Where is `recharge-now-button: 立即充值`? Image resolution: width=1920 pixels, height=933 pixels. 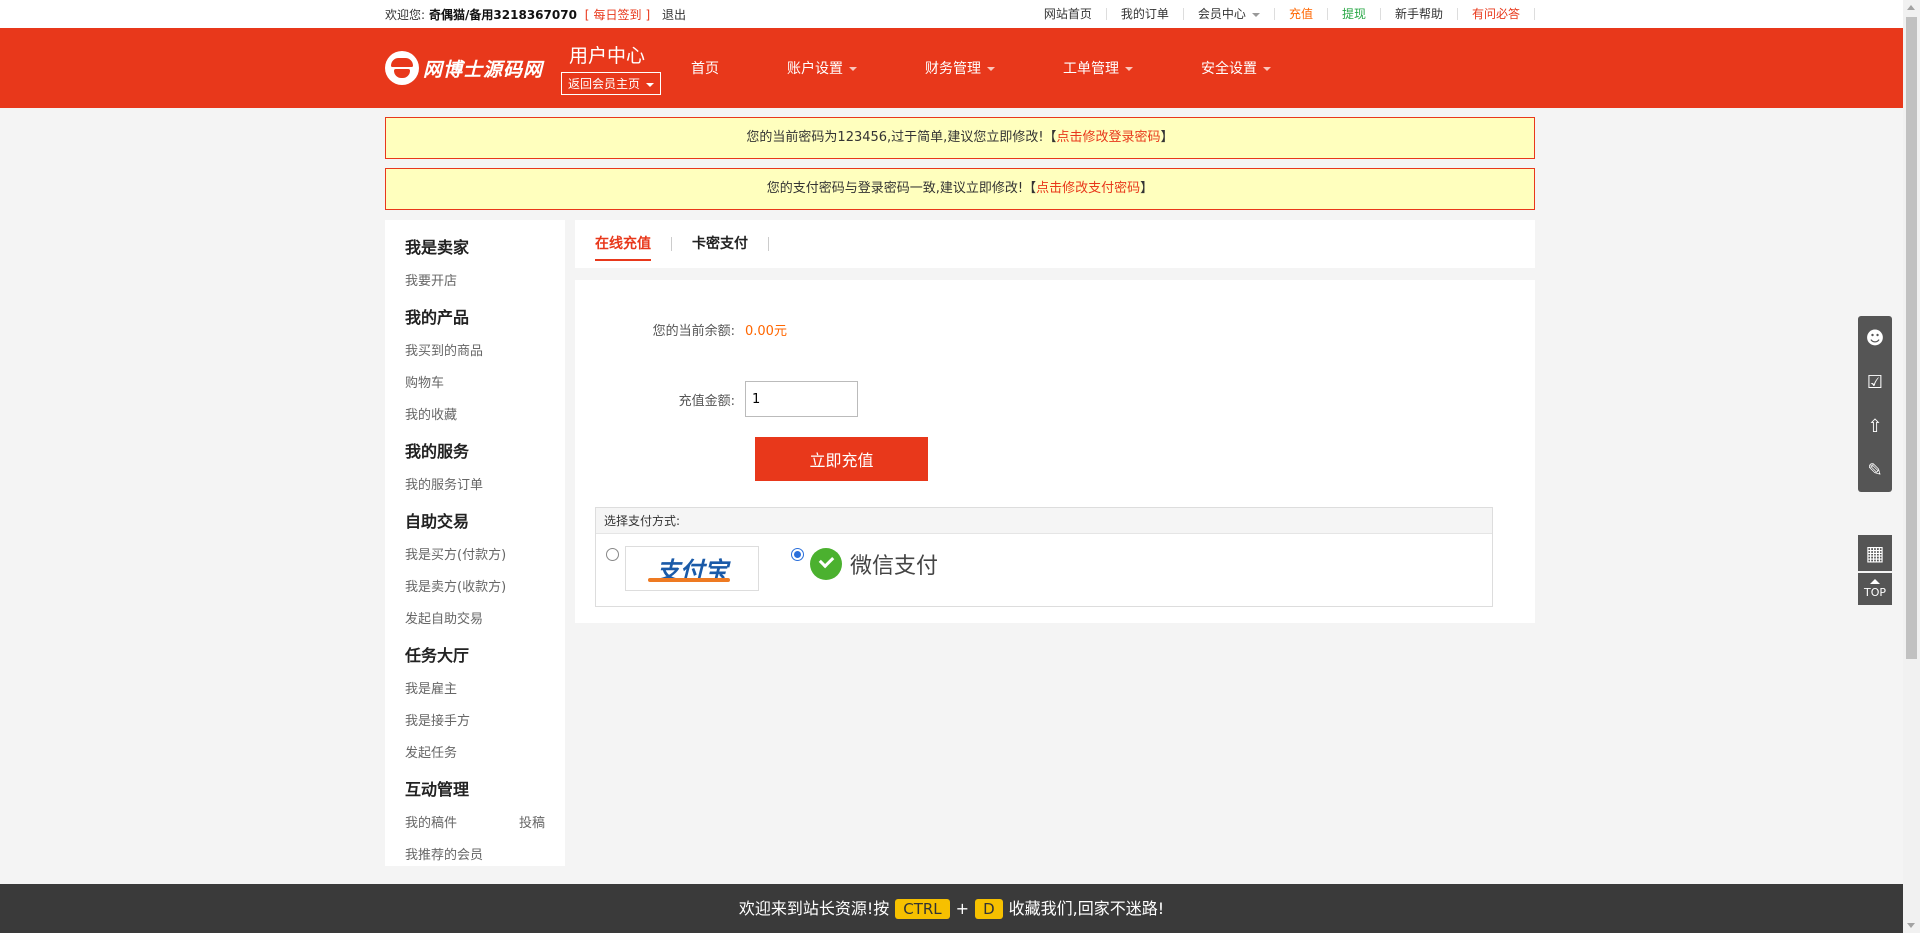 recharge-now-button: 立即充值 is located at coordinates (841, 459).